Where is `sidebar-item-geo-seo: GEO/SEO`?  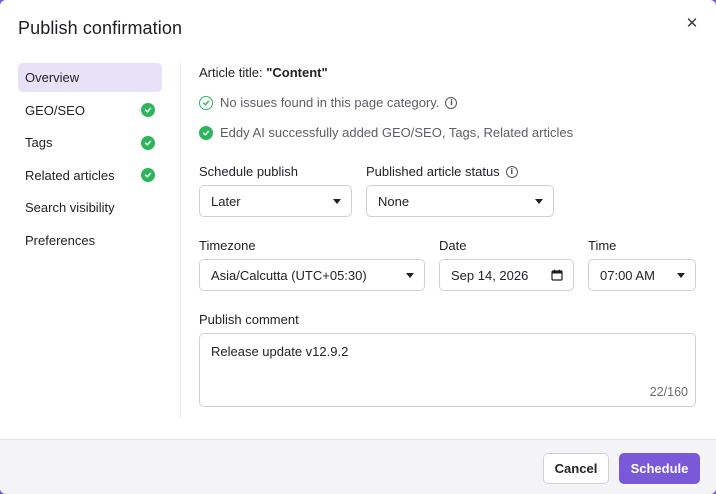
sidebar-item-geo-seo: GEO/SEO is located at coordinates (90, 110).